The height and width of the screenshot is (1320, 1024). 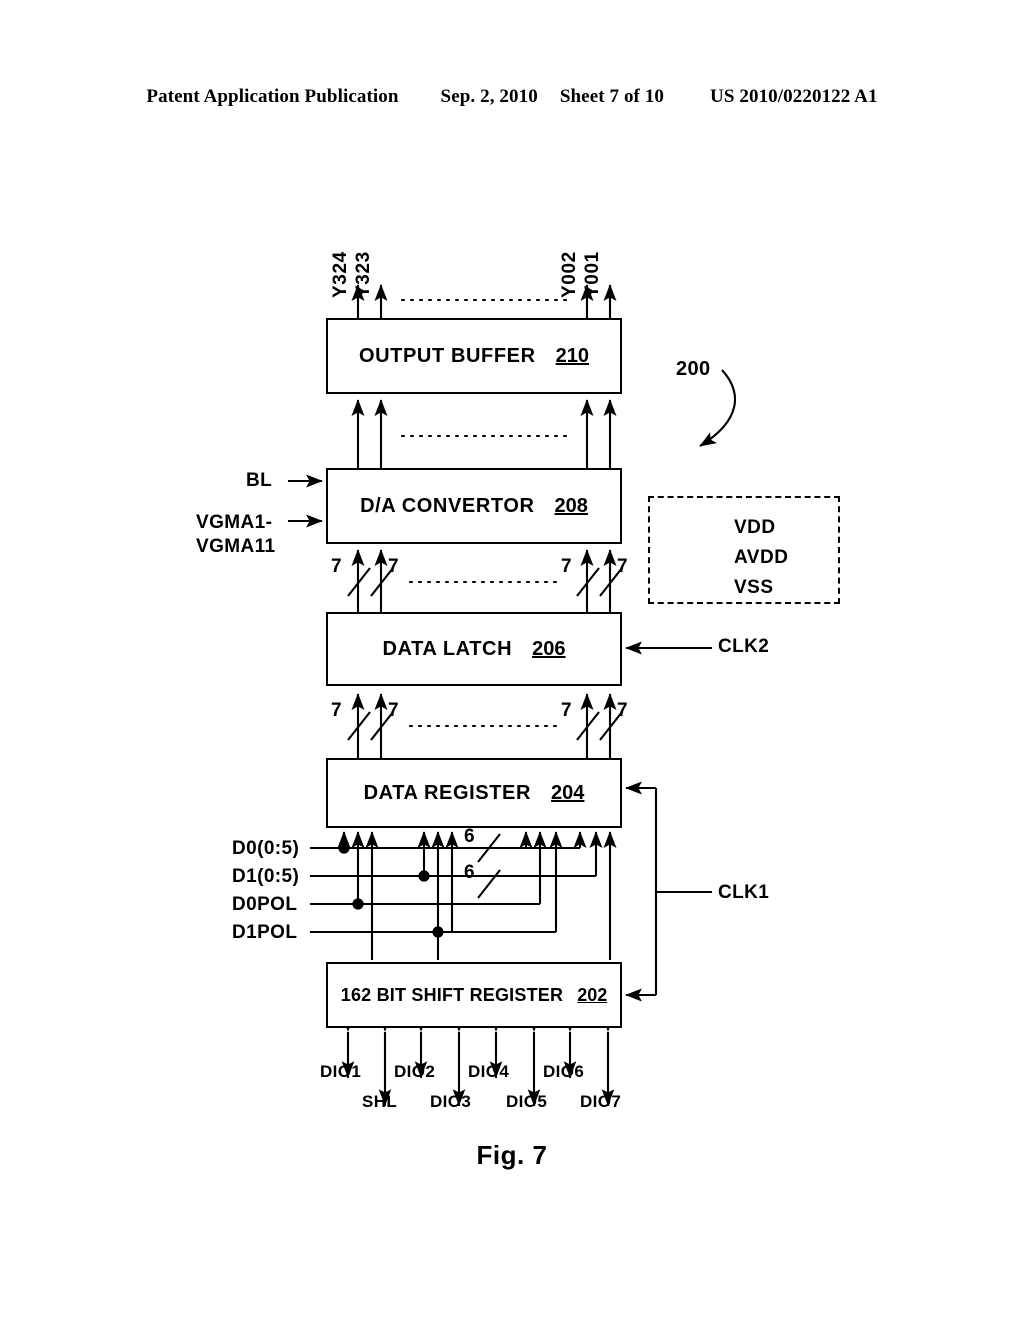 What do you see at coordinates (393, 566) in the screenshot?
I see `bus-width-dac-left-2: 7` at bounding box center [393, 566].